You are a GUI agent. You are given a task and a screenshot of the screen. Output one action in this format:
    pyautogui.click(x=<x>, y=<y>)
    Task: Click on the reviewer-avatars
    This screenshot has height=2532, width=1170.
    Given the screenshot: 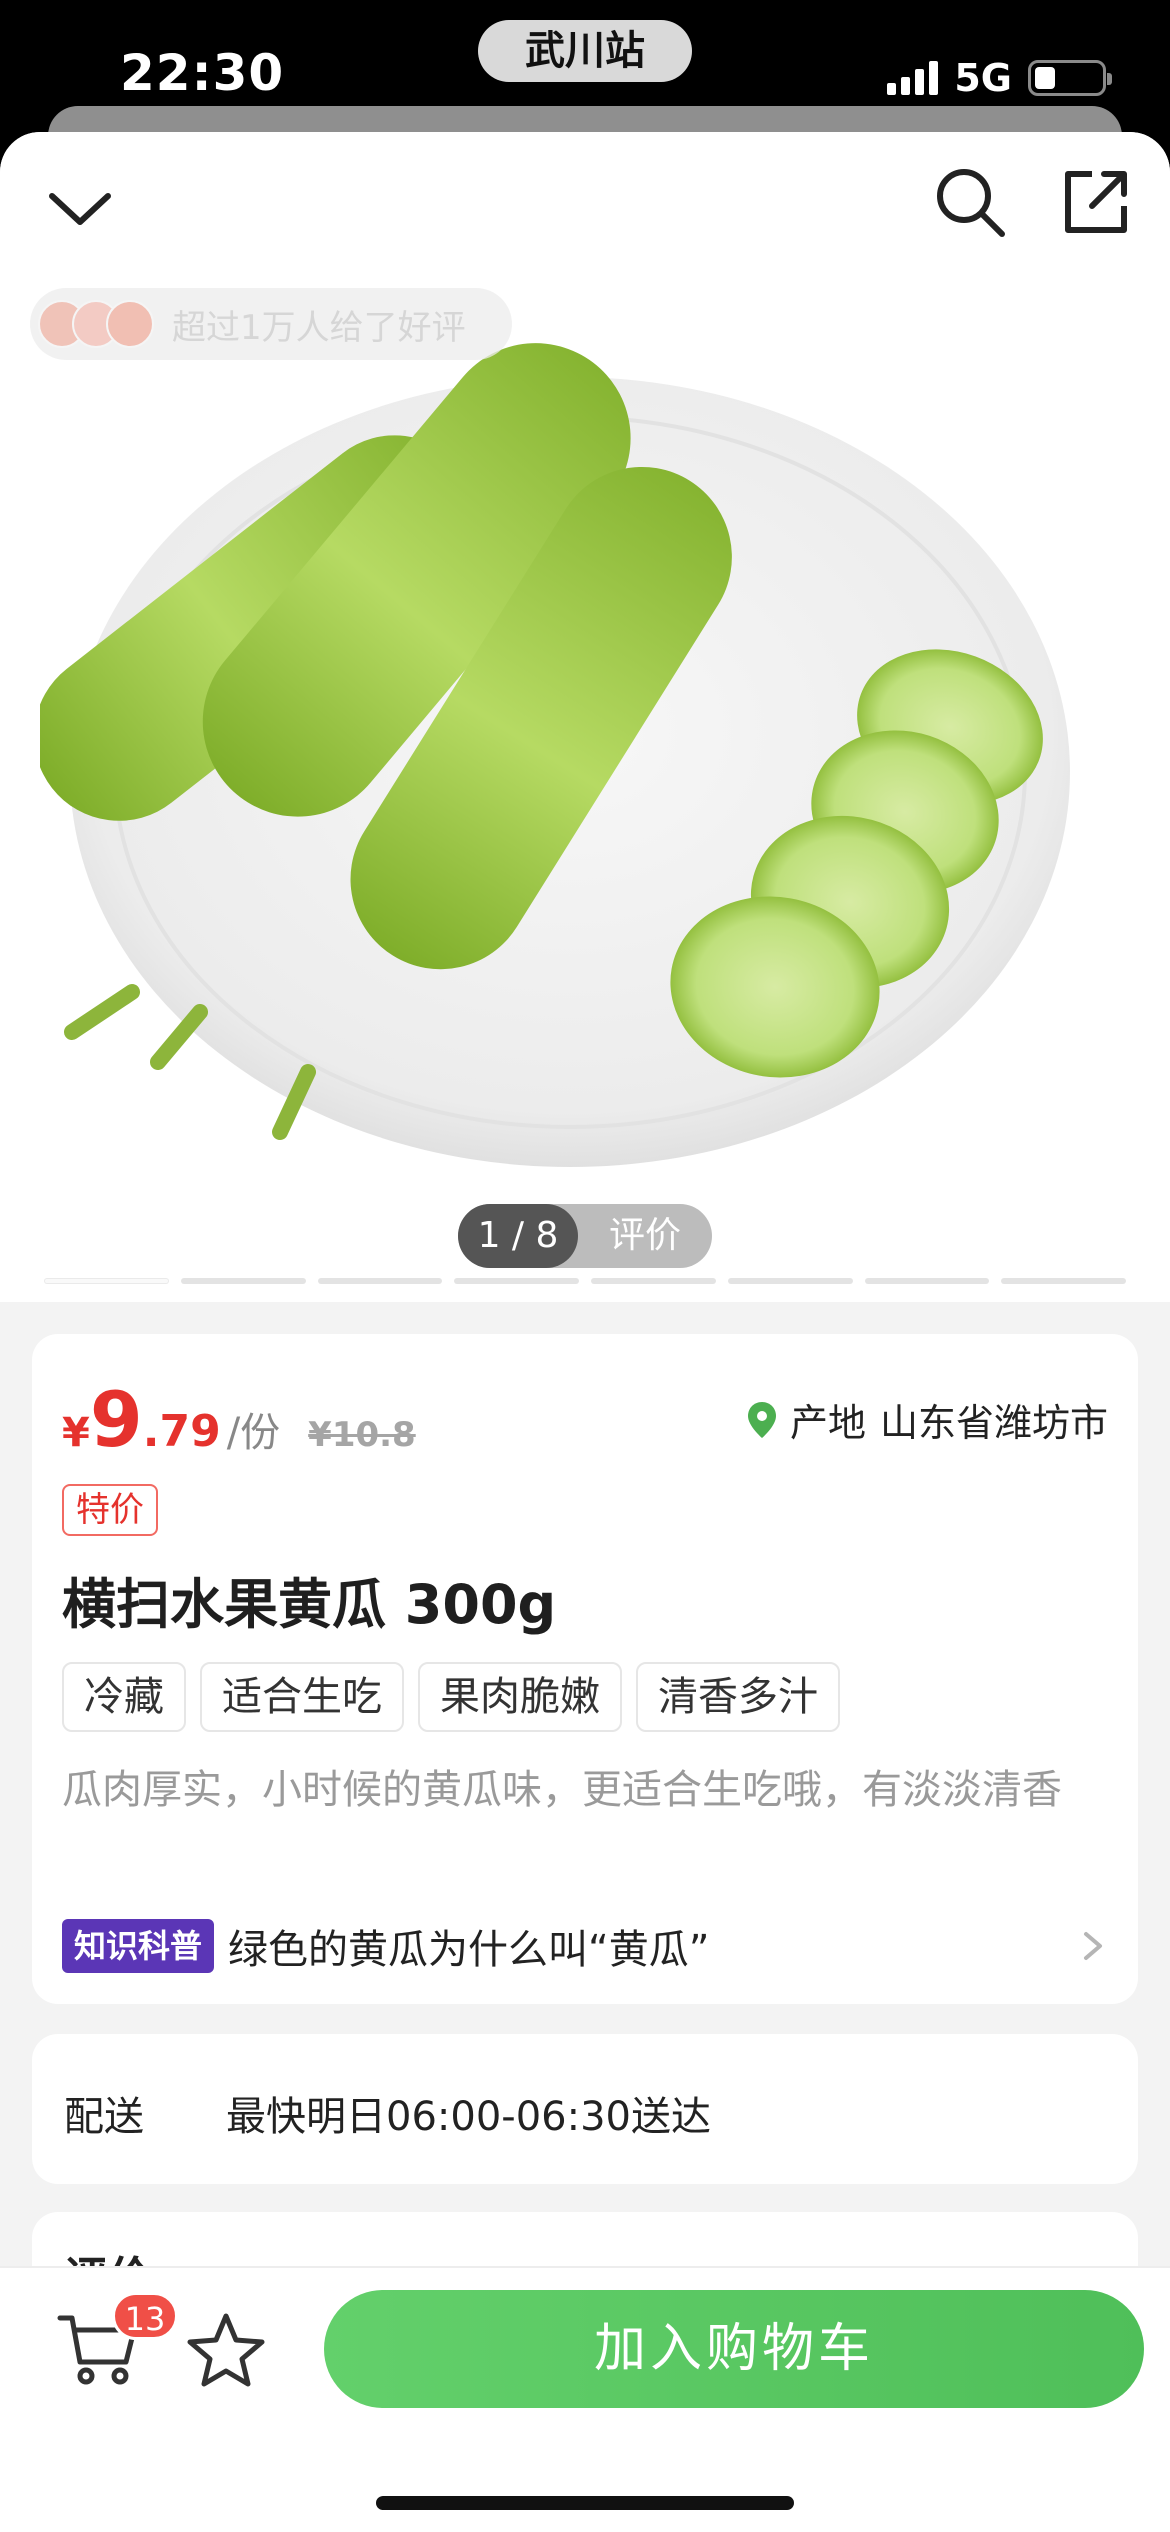 What is the action you would take?
    pyautogui.click(x=98, y=324)
    